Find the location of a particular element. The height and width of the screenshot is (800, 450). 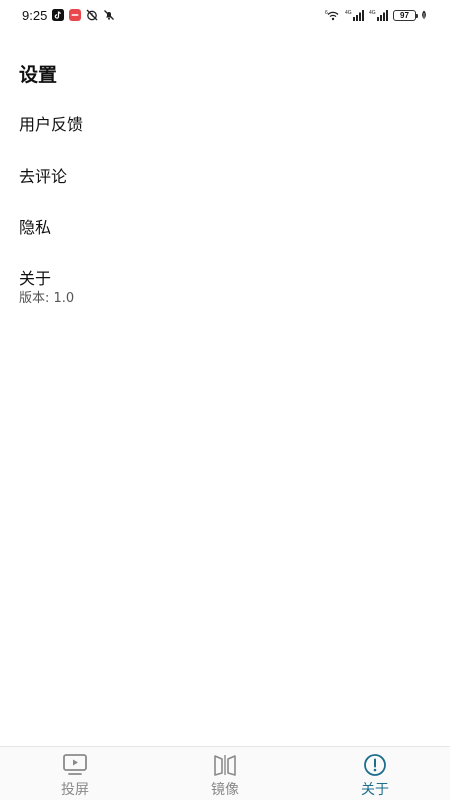

mute-icon is located at coordinates (109, 15).